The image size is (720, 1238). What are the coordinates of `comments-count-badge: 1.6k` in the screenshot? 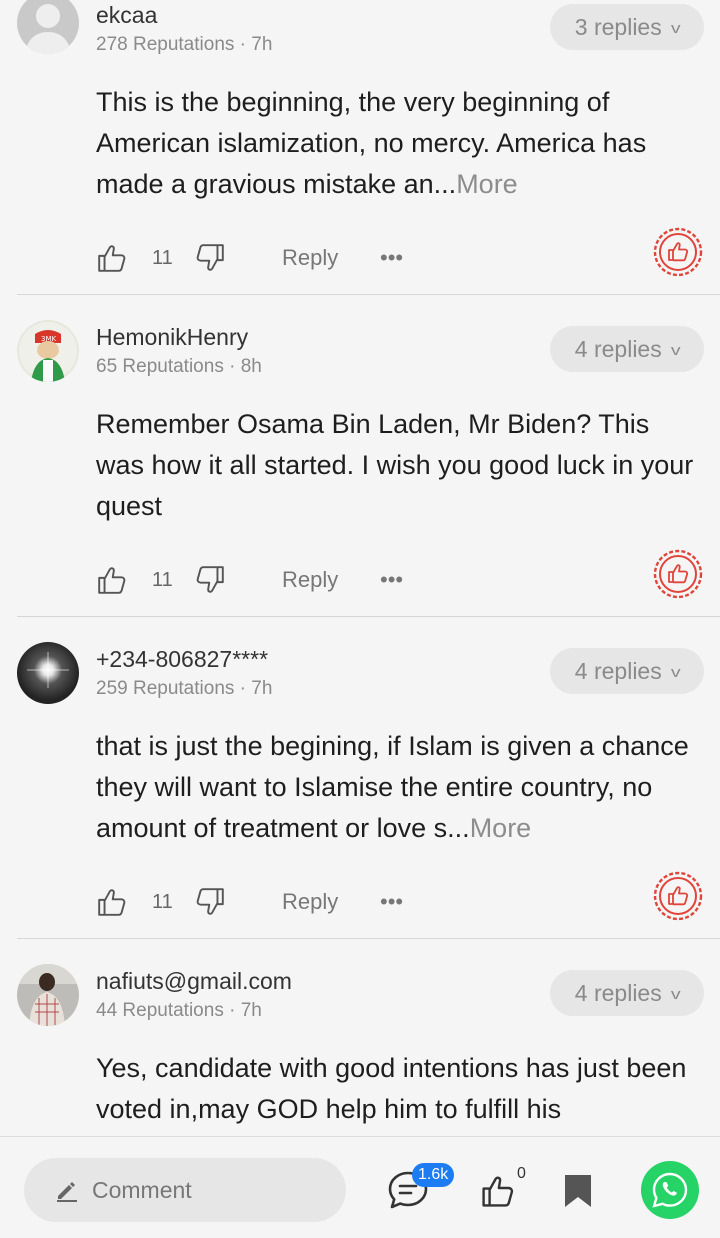 It's located at (433, 1175).